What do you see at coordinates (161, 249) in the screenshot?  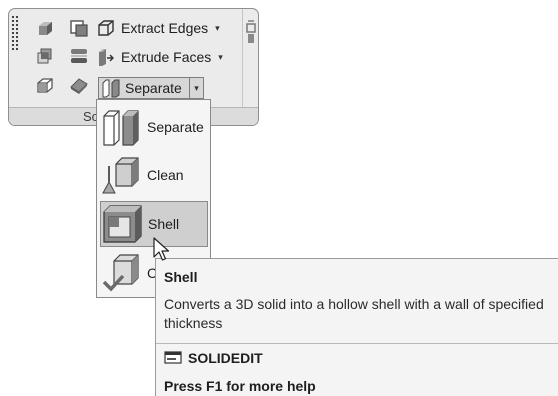 I see `mouse-cursor-icon` at bounding box center [161, 249].